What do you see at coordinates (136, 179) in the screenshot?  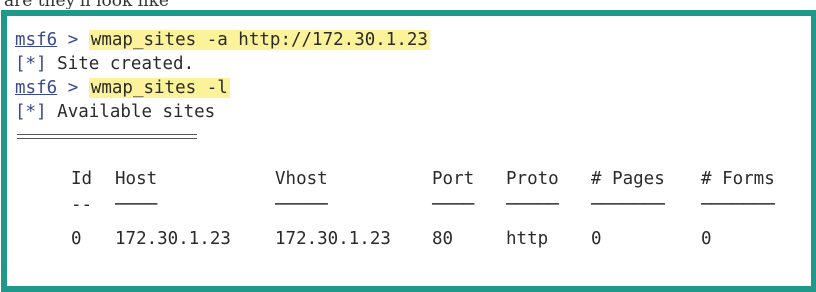 I see `column-header-host: Host` at bounding box center [136, 179].